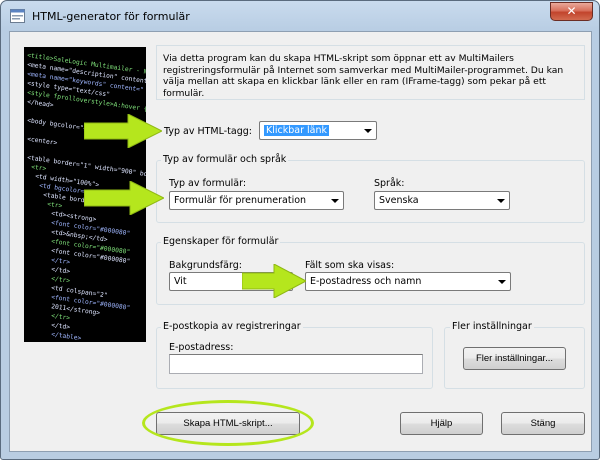  What do you see at coordinates (66, 336) in the screenshot?
I see `code-line-text: </table>` at bounding box center [66, 336].